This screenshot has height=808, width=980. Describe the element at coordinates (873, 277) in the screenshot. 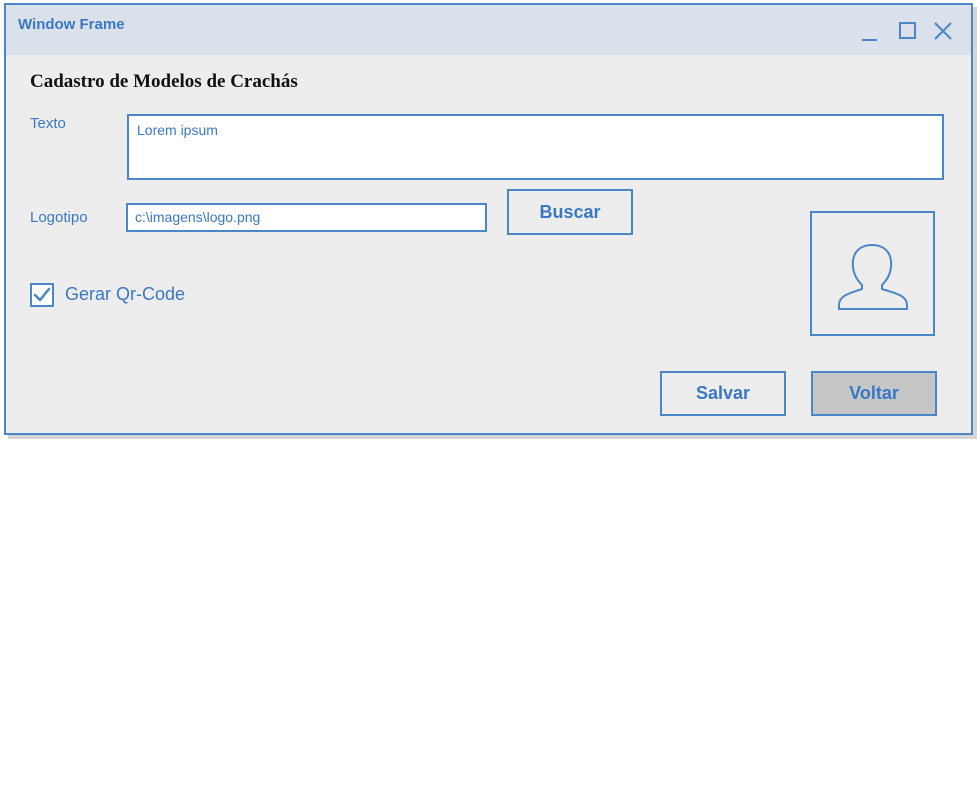

I see `user-icon` at that location.